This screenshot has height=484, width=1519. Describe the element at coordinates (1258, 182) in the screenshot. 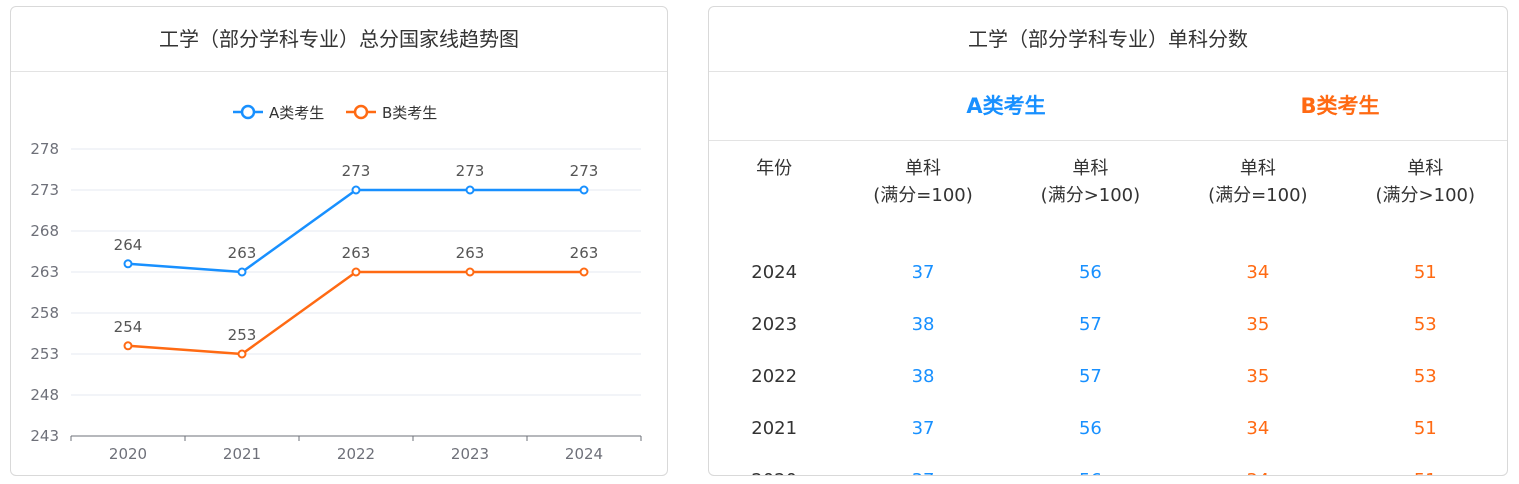

I see `header-b-full100: 单科 (满分=100)` at that location.